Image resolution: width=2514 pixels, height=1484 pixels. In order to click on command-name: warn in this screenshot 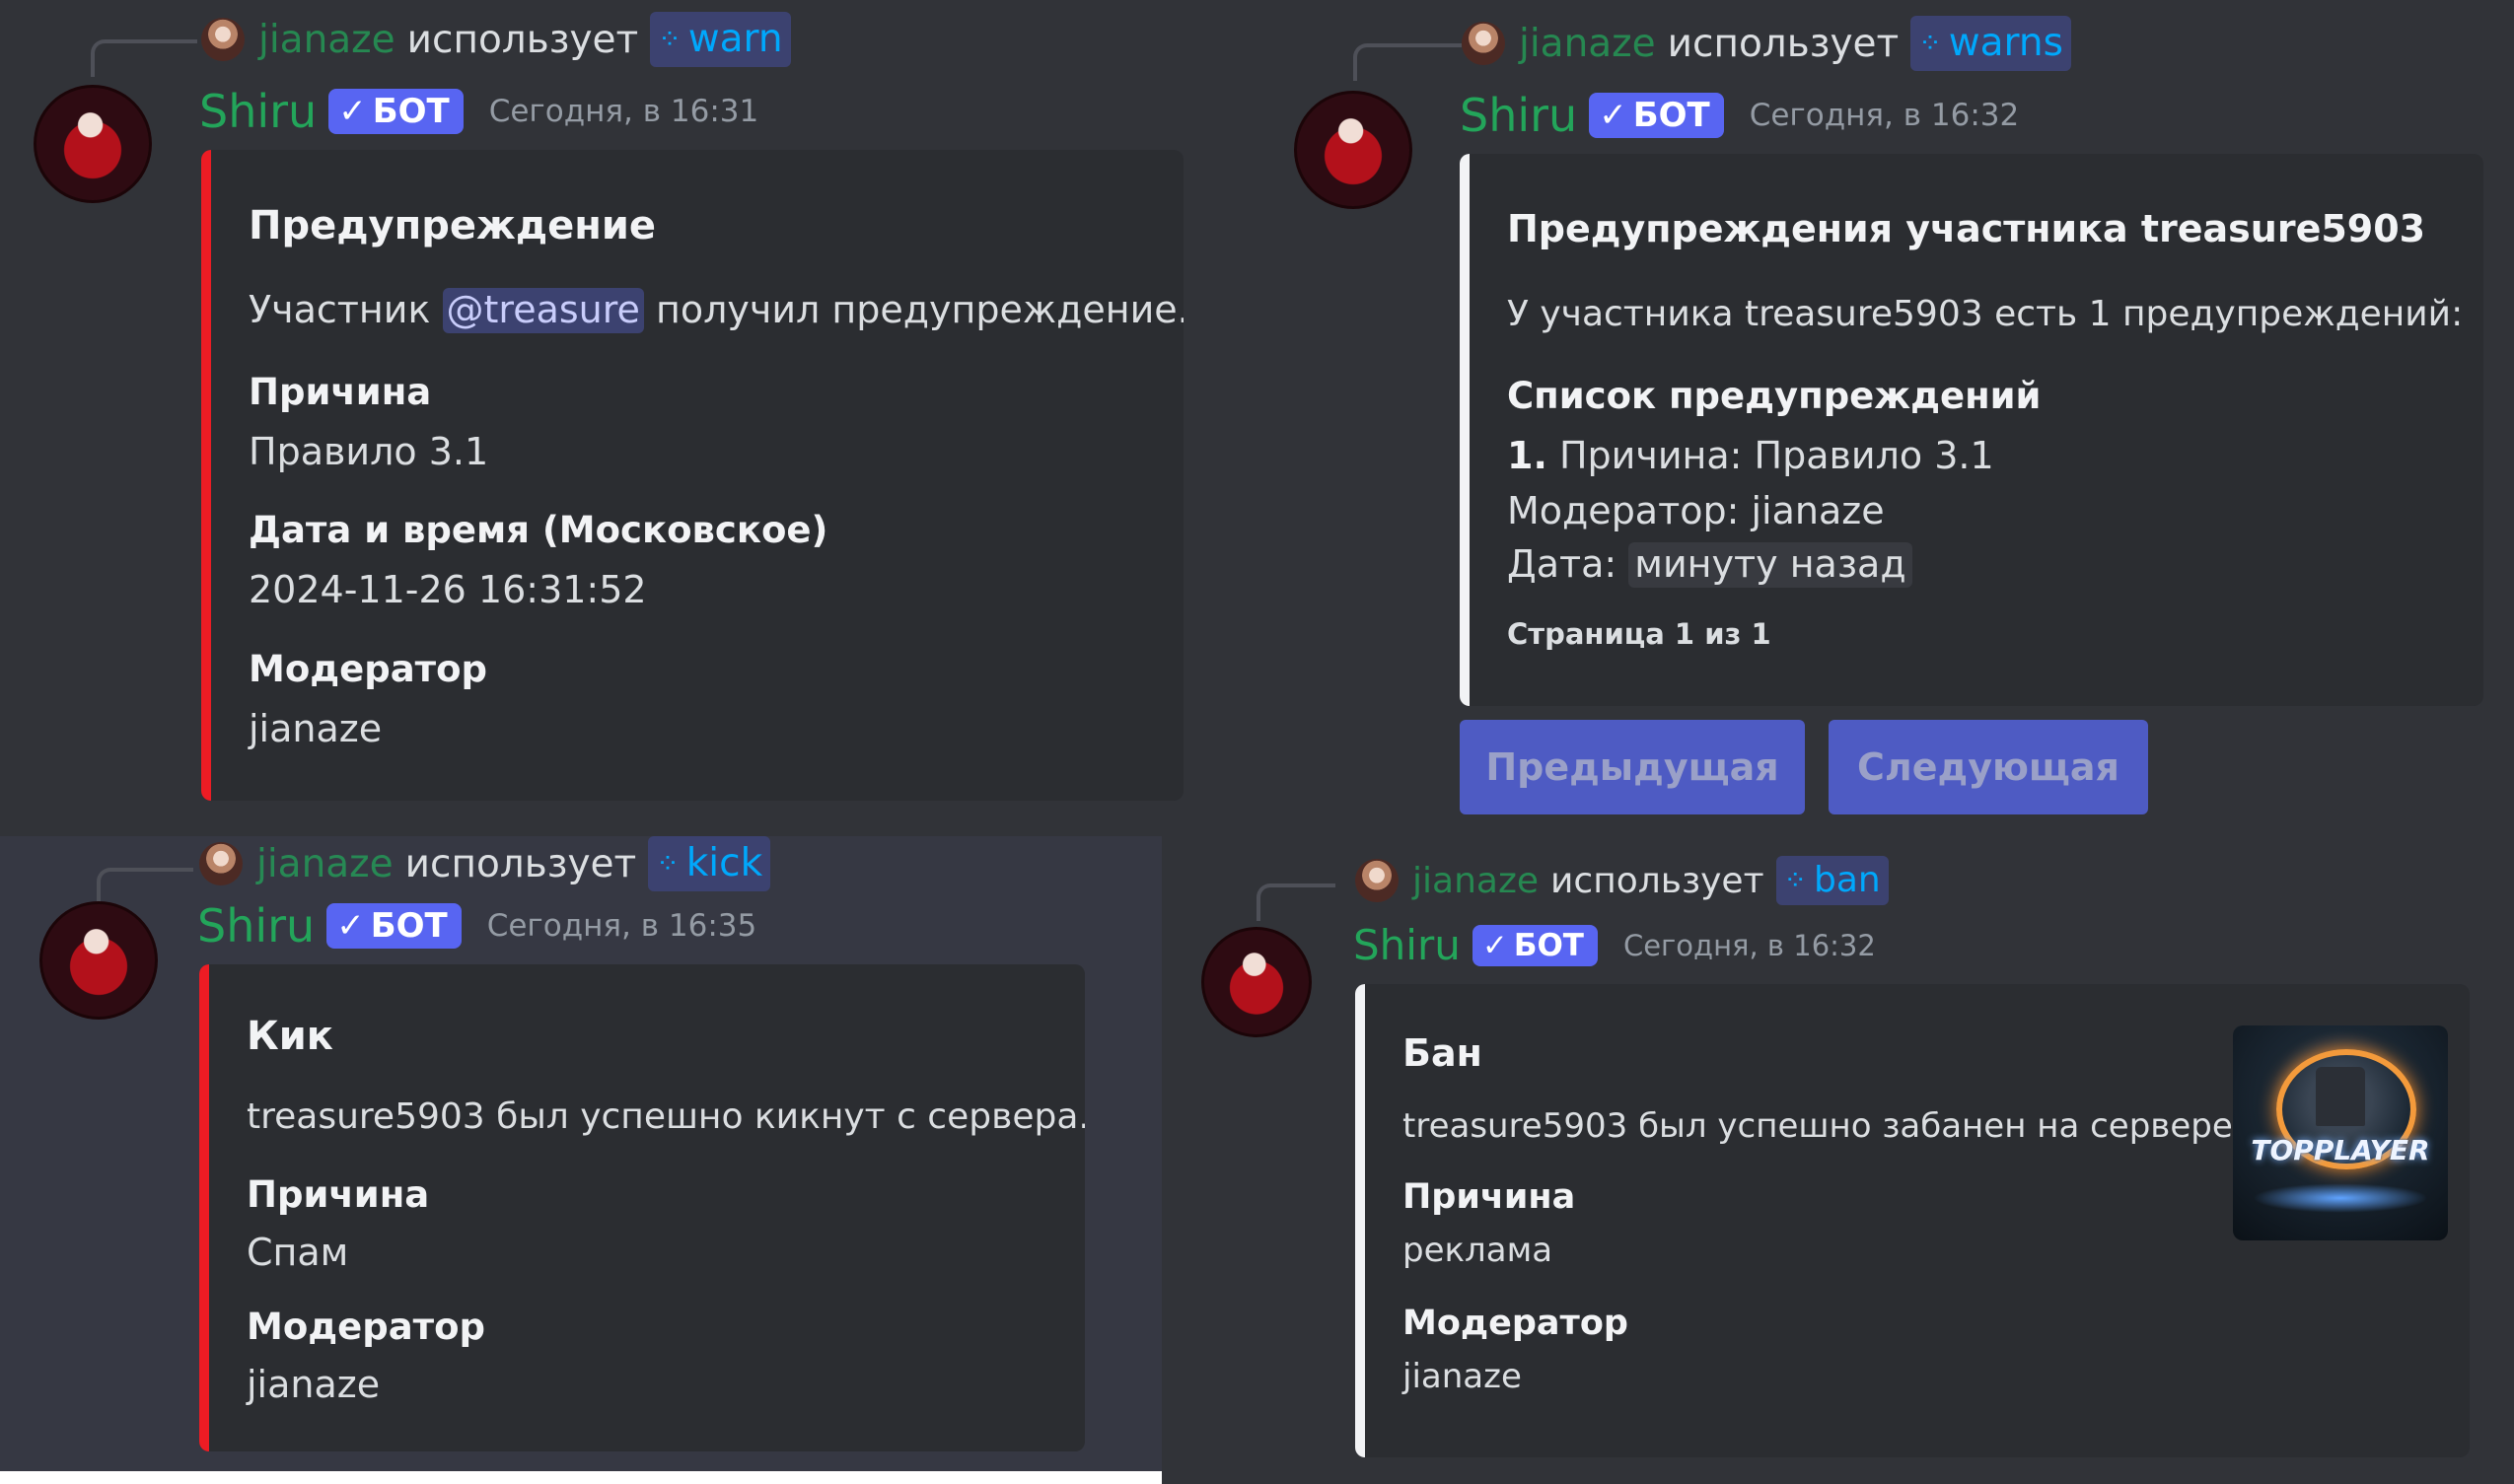, I will do `click(735, 38)`.